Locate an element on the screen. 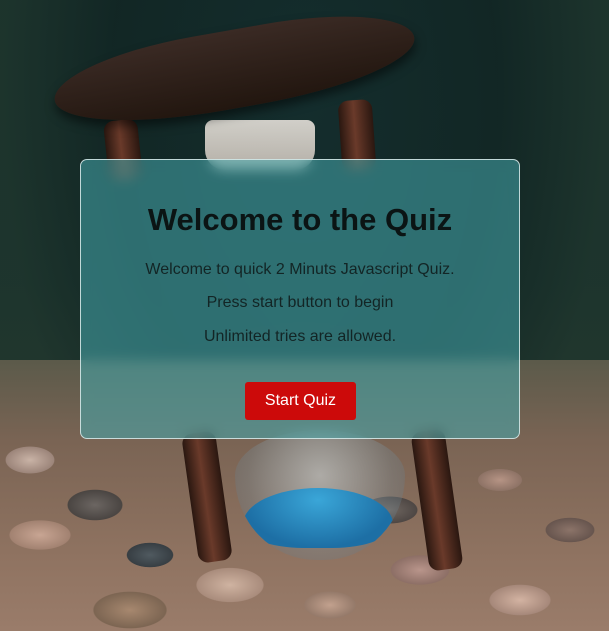 The image size is (609, 631). quiz-tries-text: Unlimited tries are allowed. is located at coordinates (300, 336).